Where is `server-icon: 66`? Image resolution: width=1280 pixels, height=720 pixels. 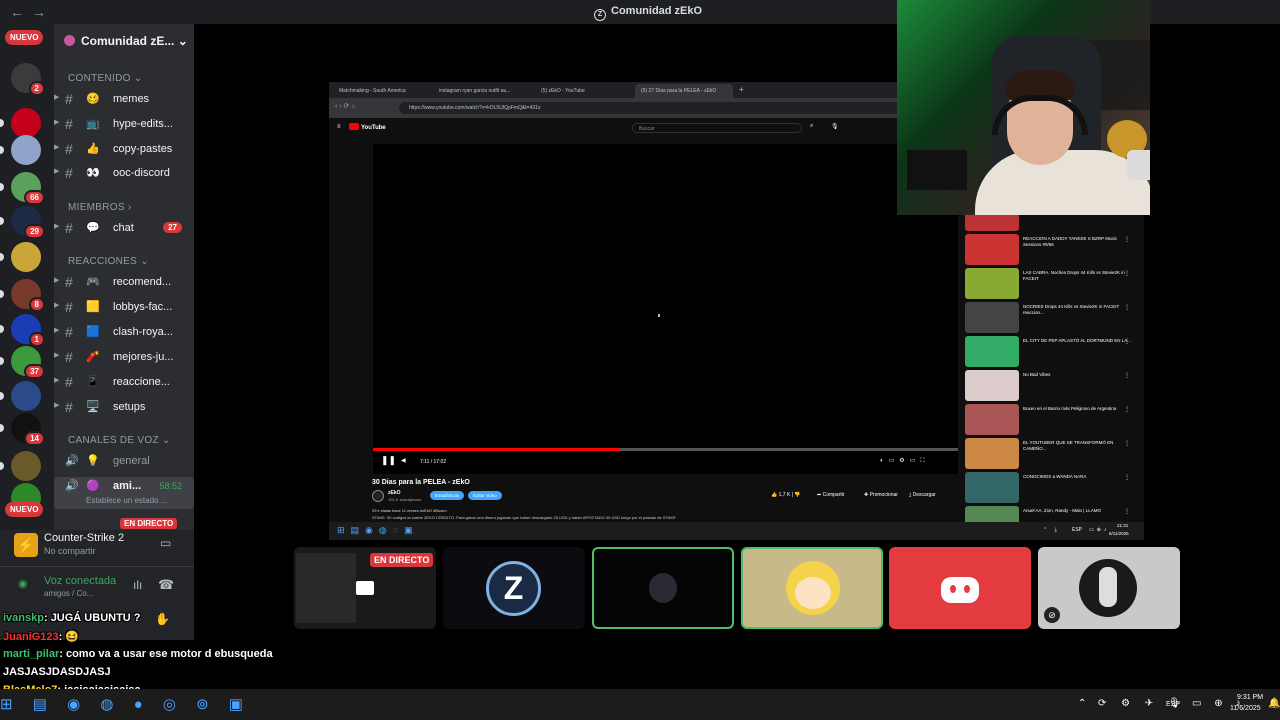 server-icon: 66 is located at coordinates (28, 188).